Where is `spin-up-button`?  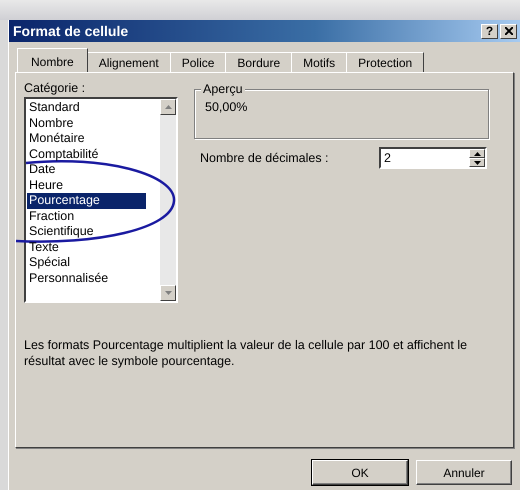 spin-up-button is located at coordinates (477, 153).